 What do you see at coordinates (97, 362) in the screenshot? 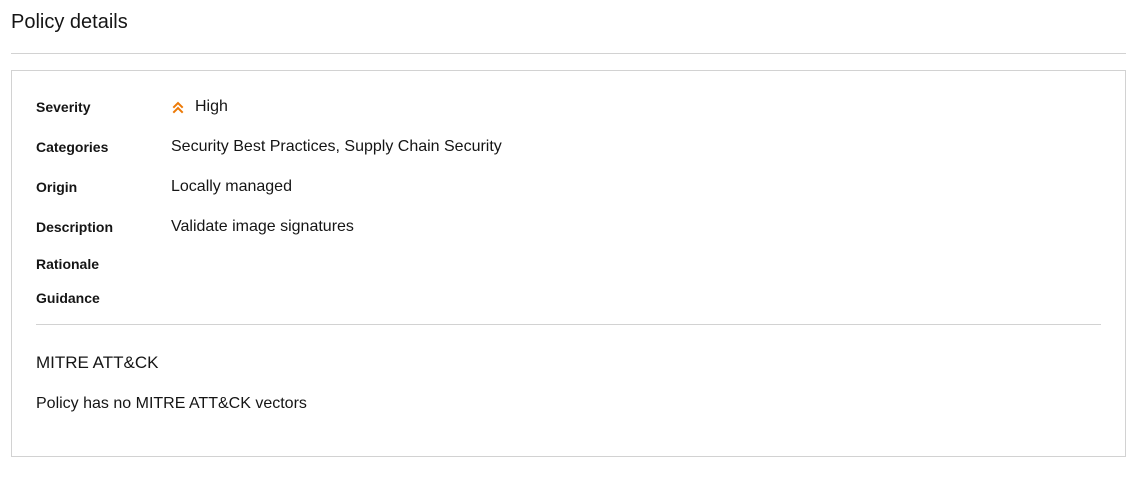
I see `mitre-section-title: MITRE ATT&CK` at bounding box center [97, 362].